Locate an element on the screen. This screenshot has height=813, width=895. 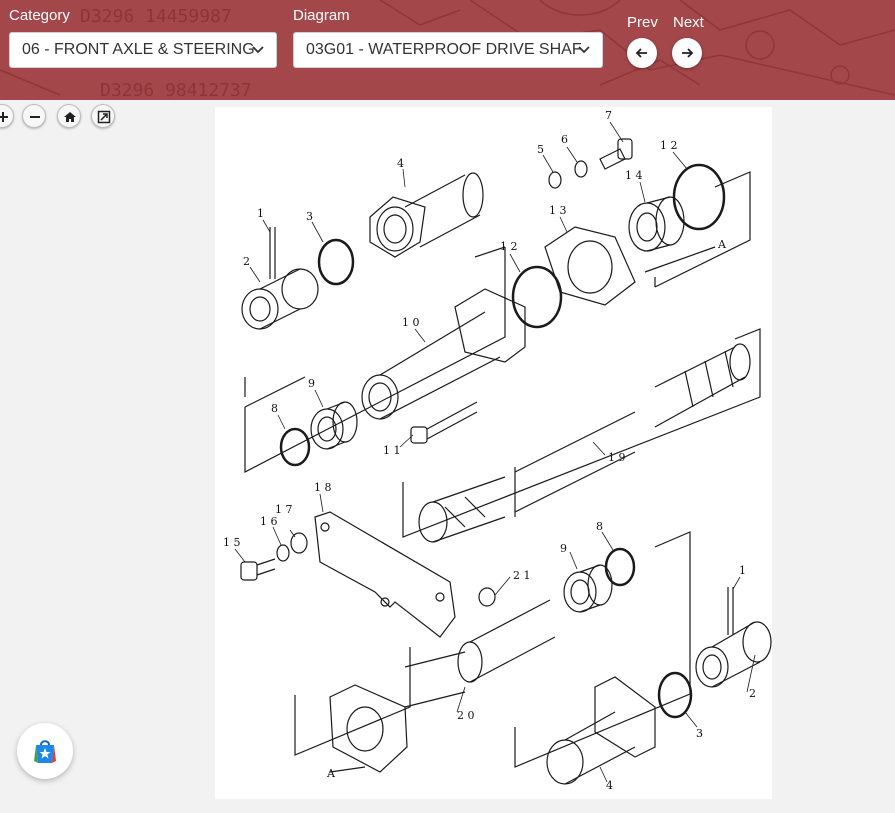
callout-9-lower: 9 is located at coordinates (563, 548).